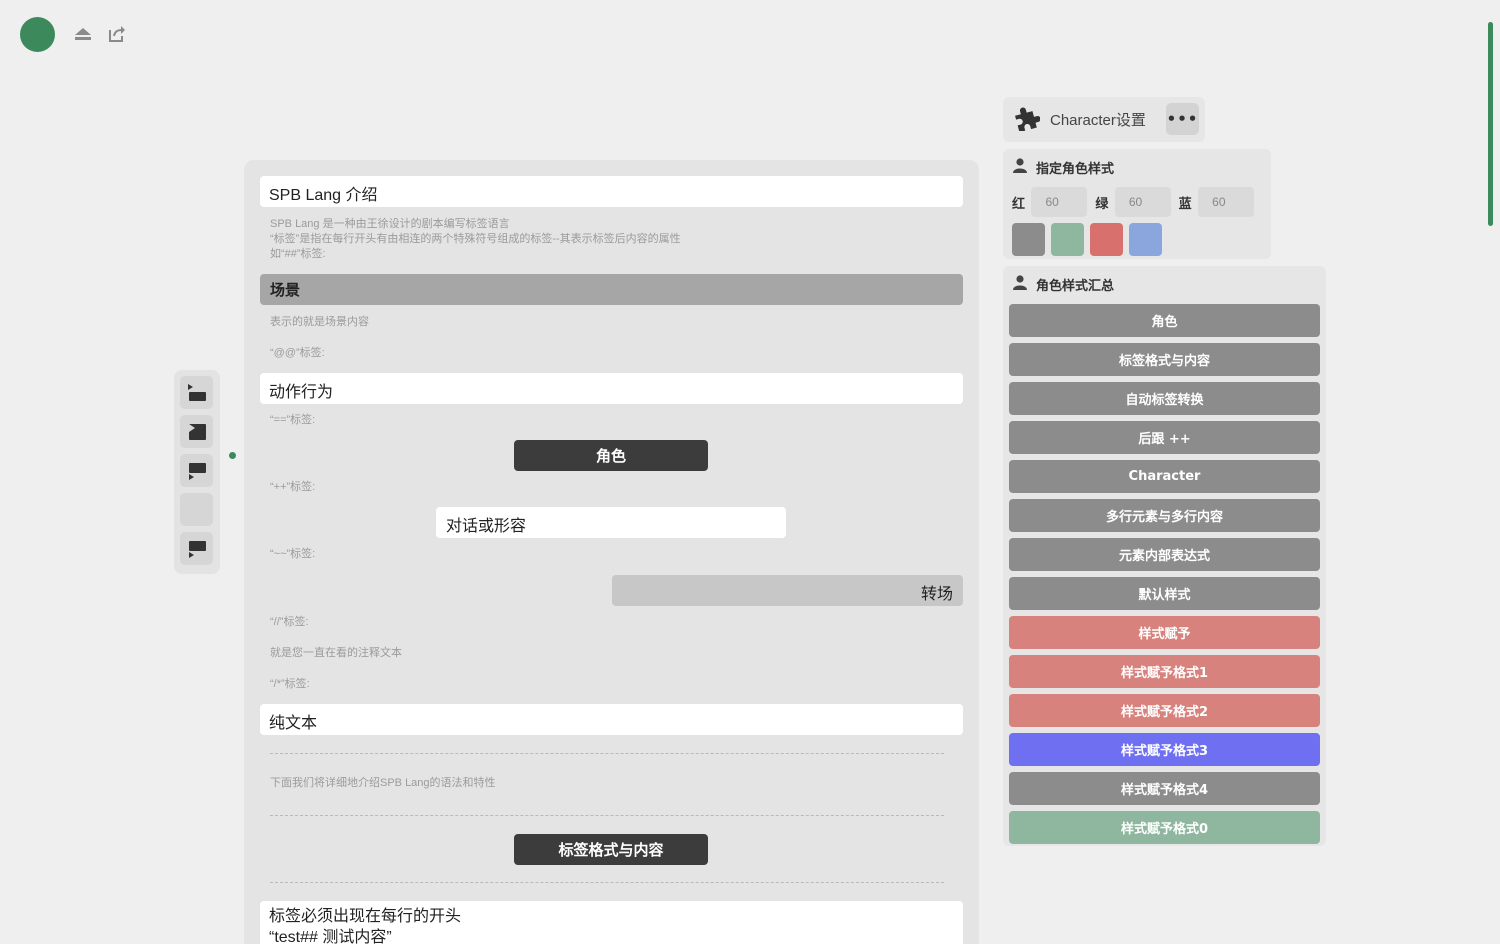  What do you see at coordinates (475, 239) in the screenshot?
I see `intro-line: “标签”是指在每行开头有由相连的两个特殊符号组成的标签--其表示标签后内容的属性` at bounding box center [475, 239].